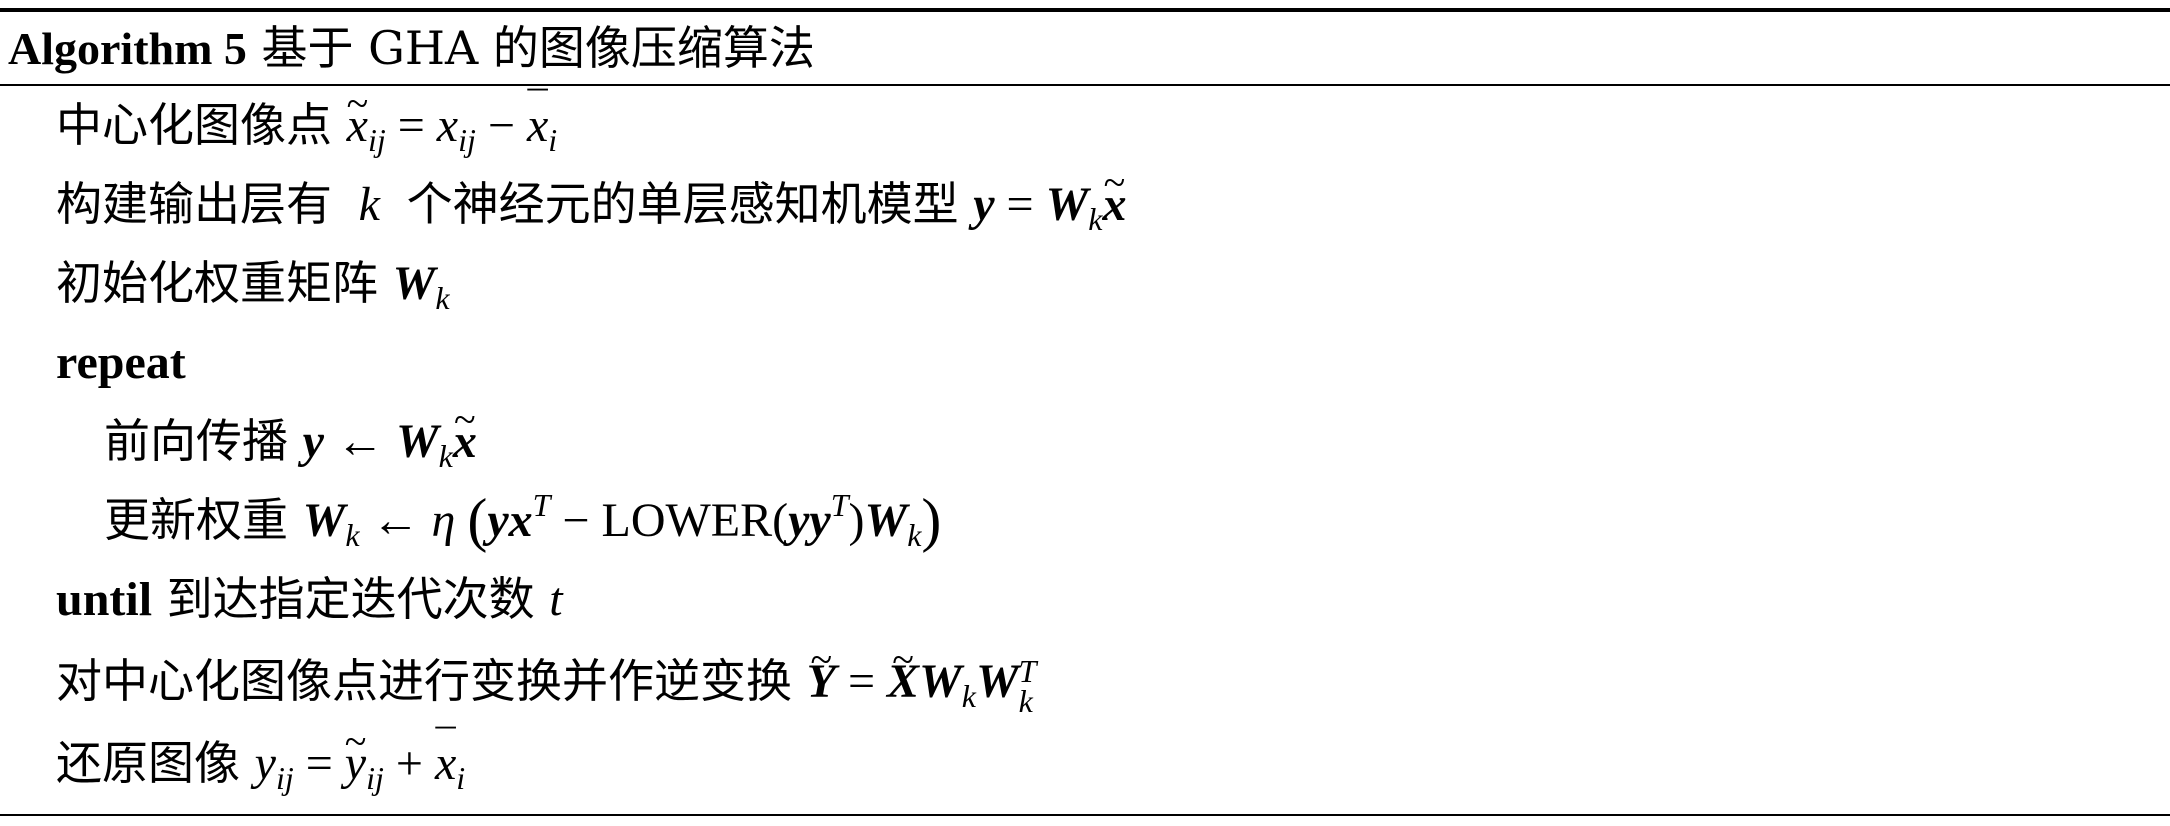 This screenshot has width=2170, height=826. I want to click on step-center: 中心化图像点 xij=xij−xi, so click(307, 114).